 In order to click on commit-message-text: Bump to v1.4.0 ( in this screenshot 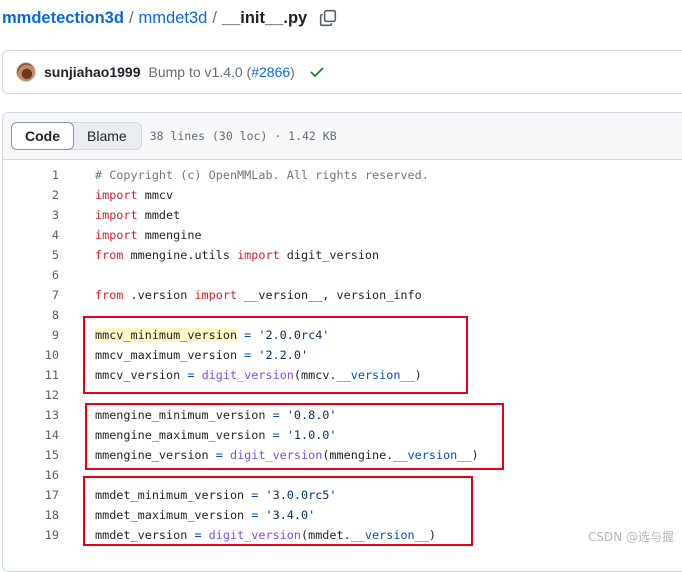, I will do `click(200, 72)`.